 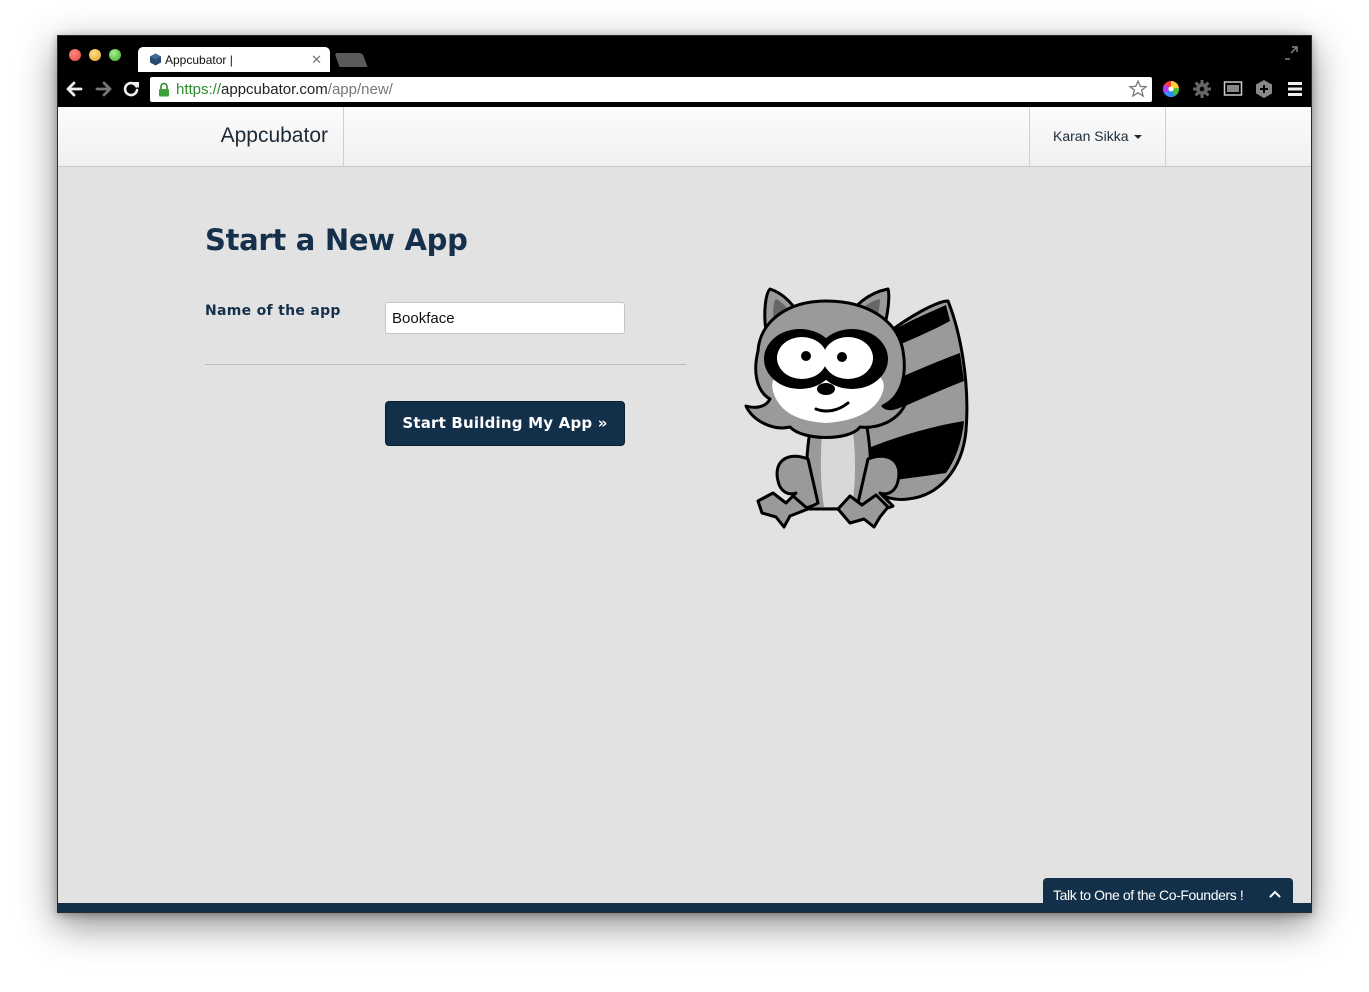 What do you see at coordinates (95, 55) in the screenshot?
I see `minimize-window-button` at bounding box center [95, 55].